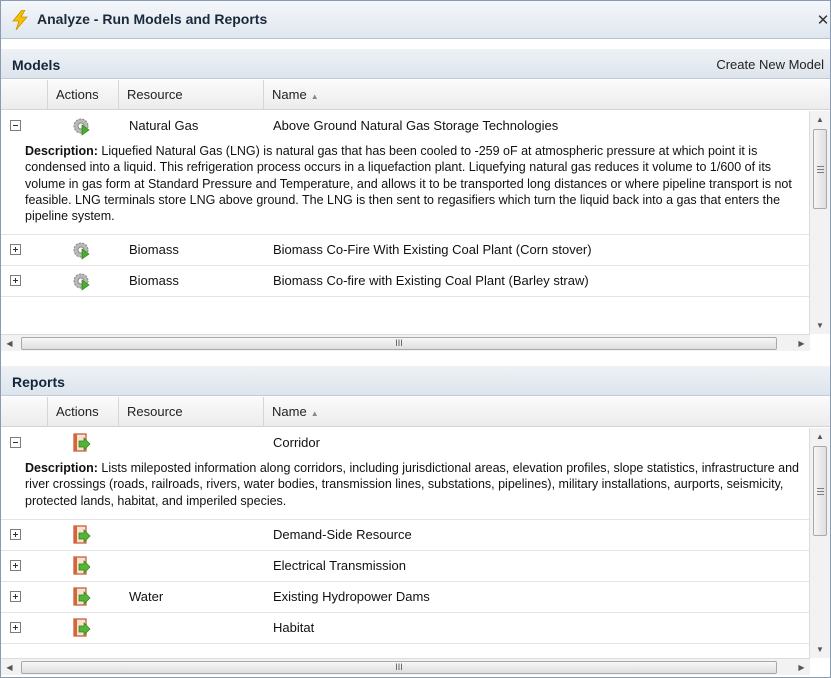 This screenshot has width=831, height=678. Describe the element at coordinates (152, 19) in the screenshot. I see `window-title: Analyze - Run Models and Reports` at that location.